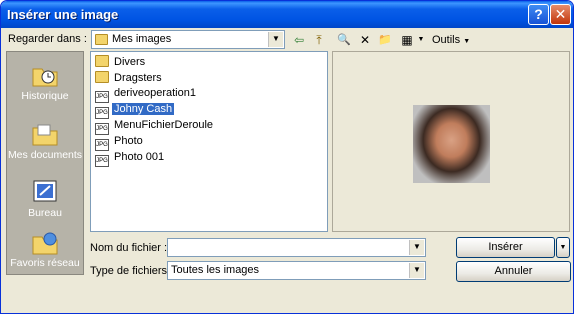 The image size is (574, 314). Describe the element at coordinates (45, 213) in the screenshot. I see `place-label: Bureau` at that location.